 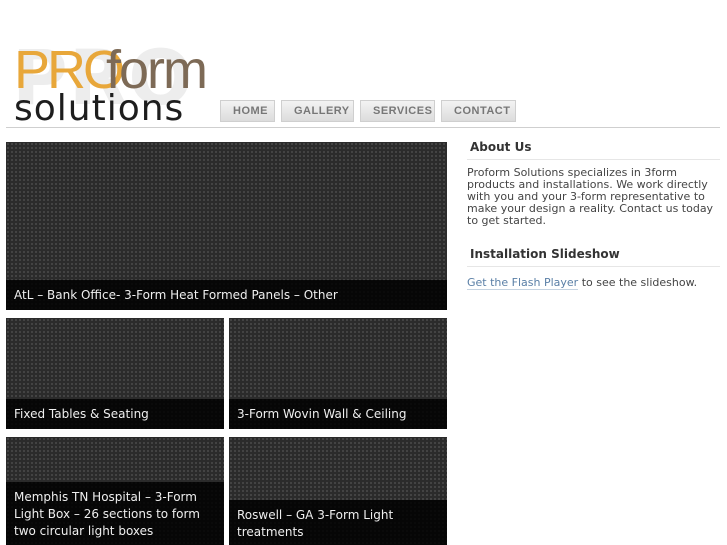 What do you see at coordinates (112, 84) in the screenshot?
I see `logo: PRO PRO form solutions` at bounding box center [112, 84].